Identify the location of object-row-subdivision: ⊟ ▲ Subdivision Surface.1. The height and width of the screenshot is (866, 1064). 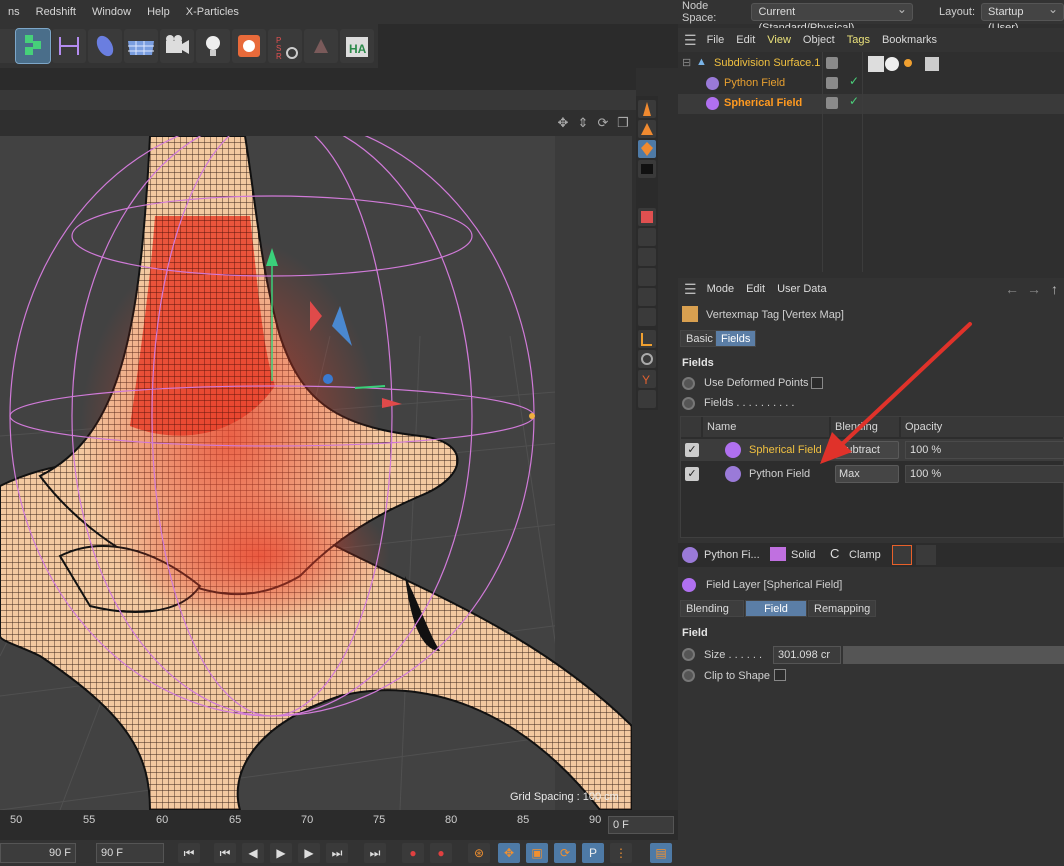
(871, 64).